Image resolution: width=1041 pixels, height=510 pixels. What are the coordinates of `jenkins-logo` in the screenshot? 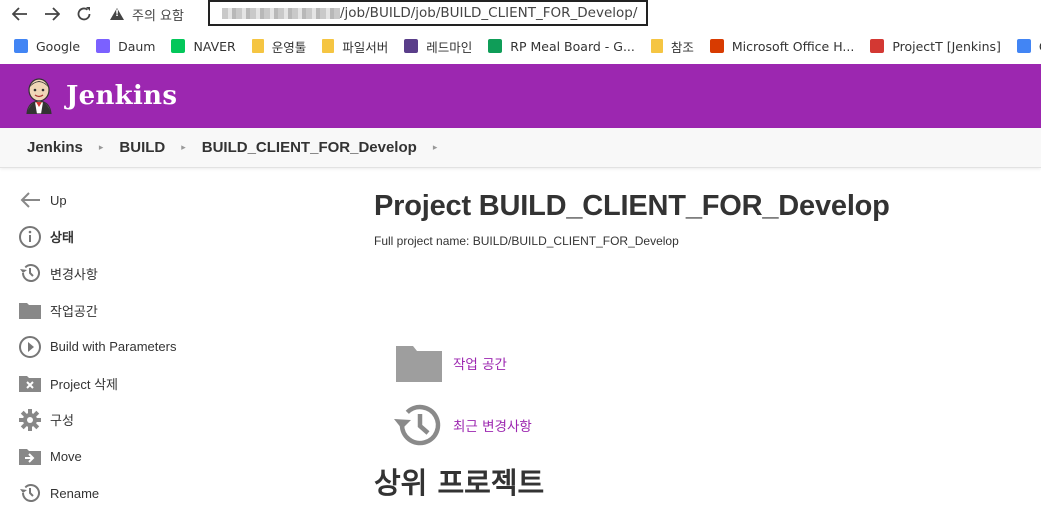 It's located at (39, 96).